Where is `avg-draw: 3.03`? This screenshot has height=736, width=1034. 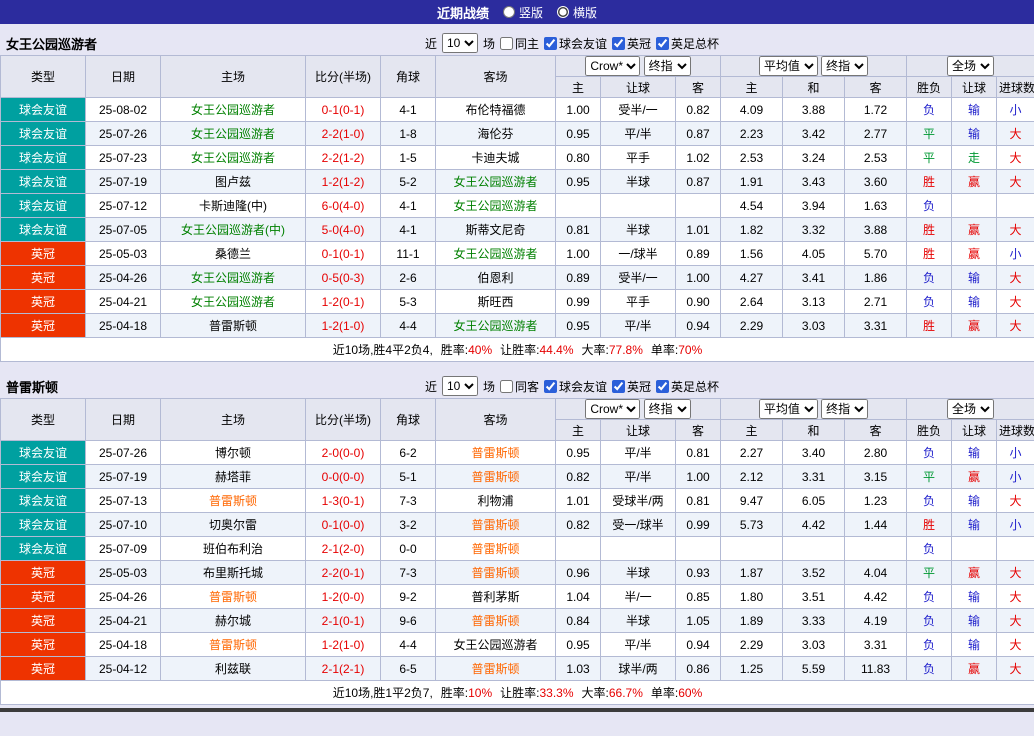 avg-draw: 3.03 is located at coordinates (813, 325).